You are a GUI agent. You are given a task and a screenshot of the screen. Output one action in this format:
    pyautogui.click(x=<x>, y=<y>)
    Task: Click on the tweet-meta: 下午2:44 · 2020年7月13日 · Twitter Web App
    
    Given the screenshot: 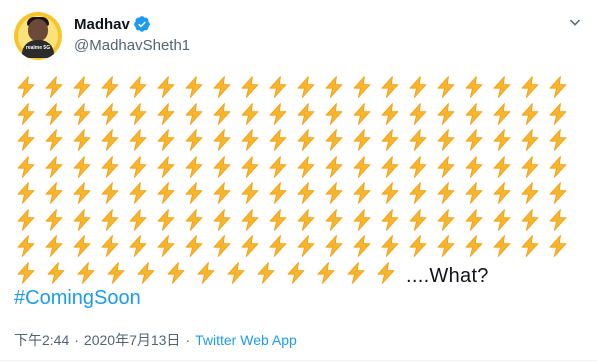 What is the action you would take?
    pyautogui.click(x=155, y=340)
    